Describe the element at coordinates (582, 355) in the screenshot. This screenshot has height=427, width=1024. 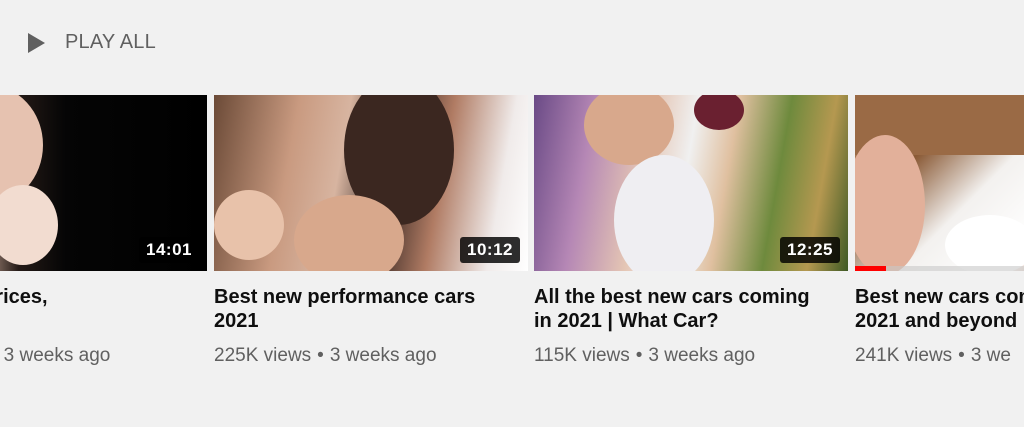
I see `video-views: 115K views` at that location.